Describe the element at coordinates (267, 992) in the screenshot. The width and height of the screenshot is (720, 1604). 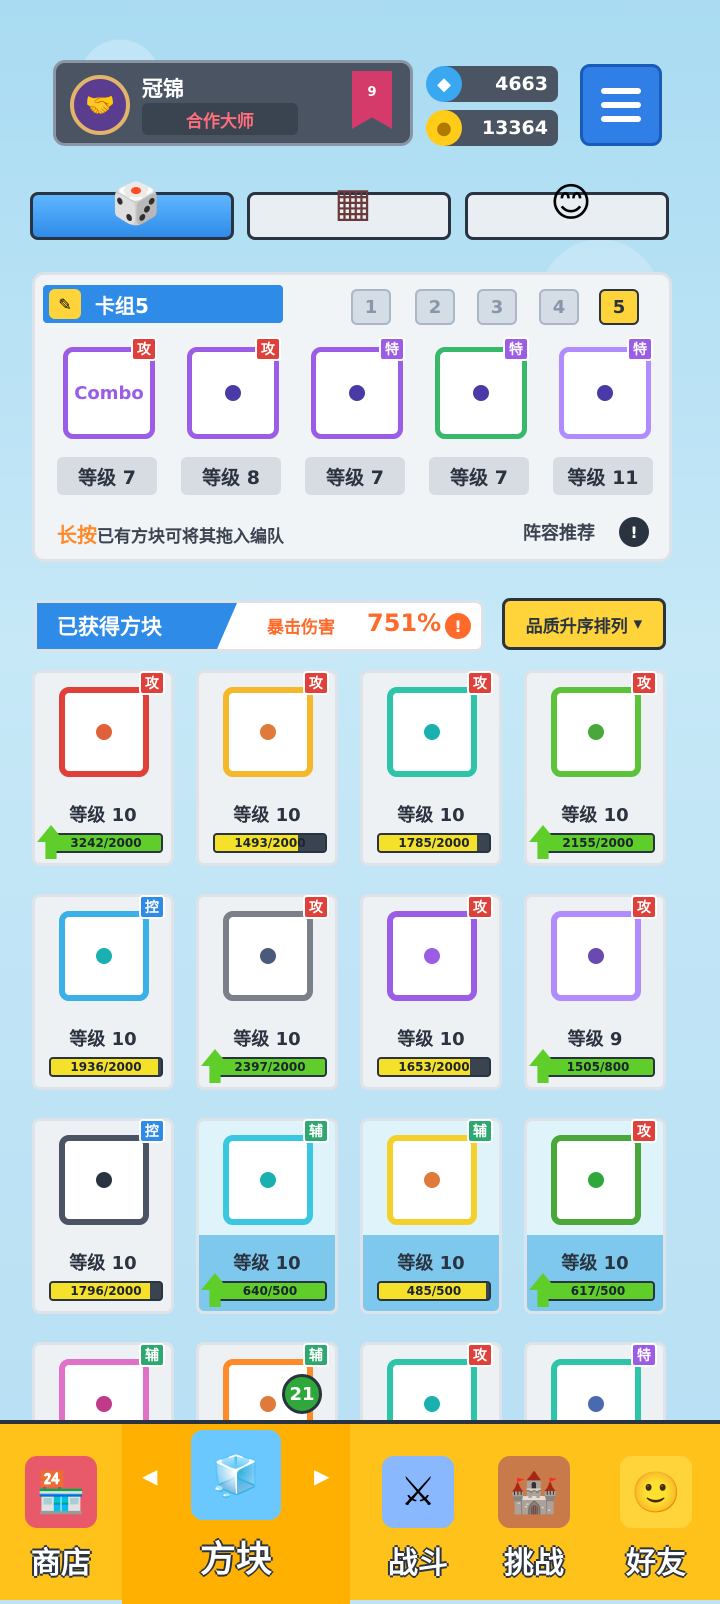
I see `block-card: 攻等级 10 2397/2000` at that location.